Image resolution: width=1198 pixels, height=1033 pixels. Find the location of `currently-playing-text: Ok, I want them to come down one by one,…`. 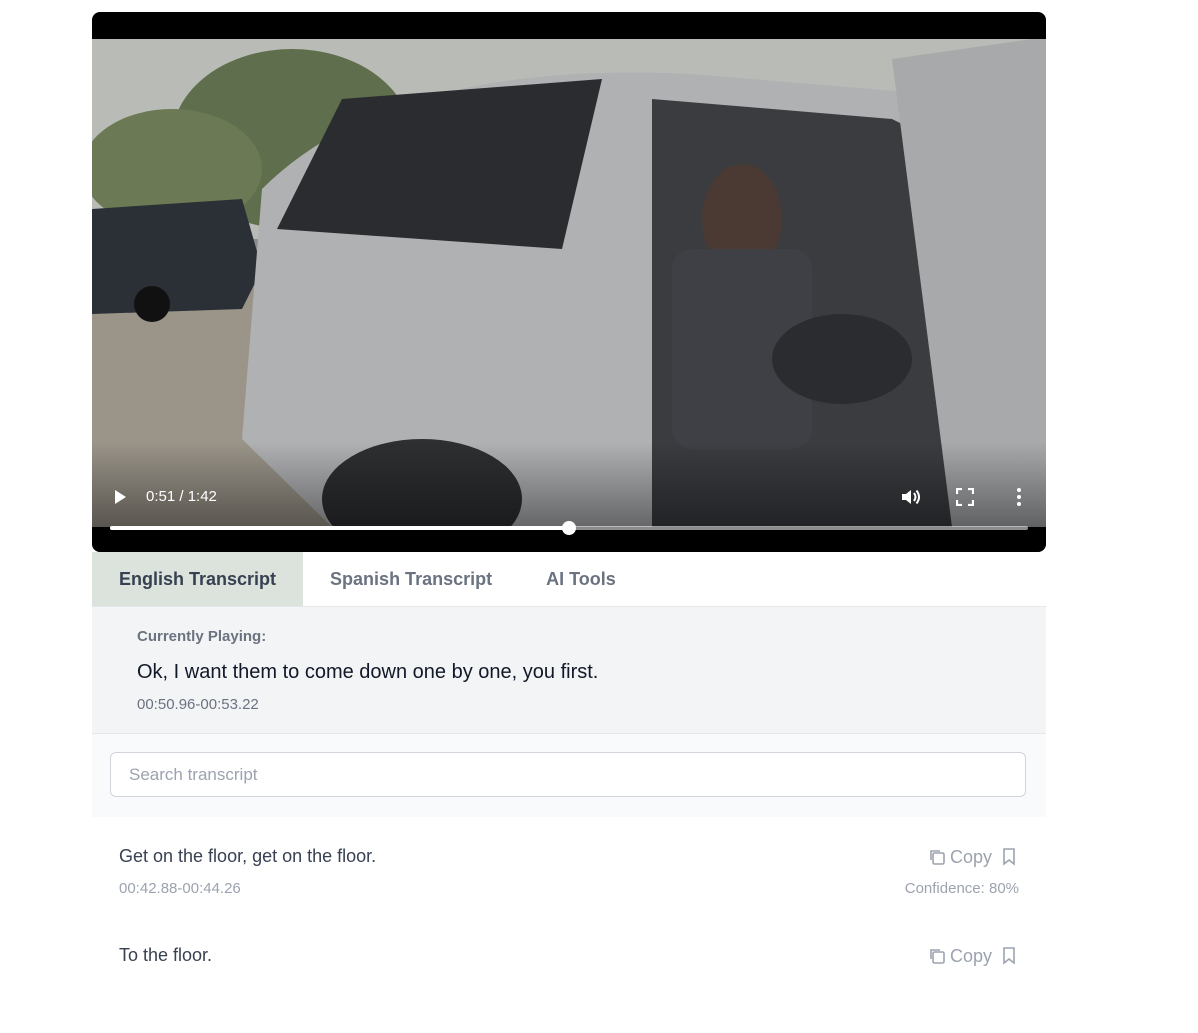

currently-playing-text: Ok, I want them to come down one by one,… is located at coordinates (368, 672).